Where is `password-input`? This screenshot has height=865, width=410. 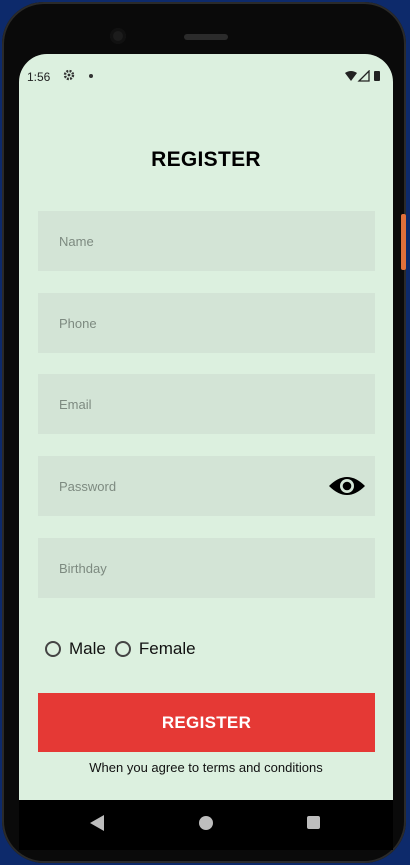 password-input is located at coordinates (194, 486).